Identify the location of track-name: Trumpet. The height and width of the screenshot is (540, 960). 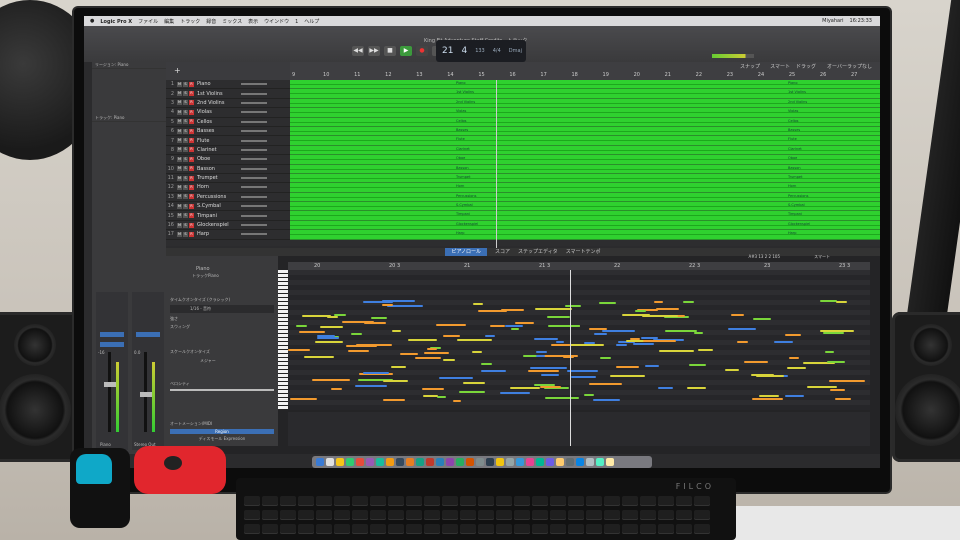
(219, 178).